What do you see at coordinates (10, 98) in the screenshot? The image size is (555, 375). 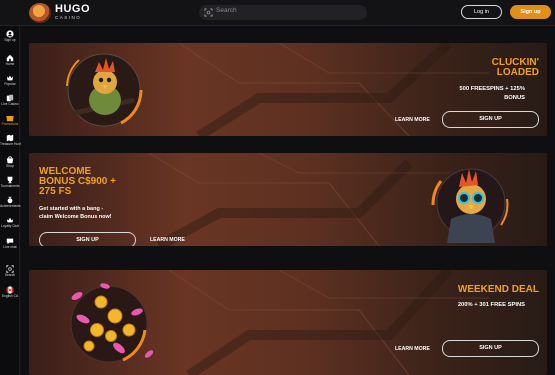 I see `cards-icon` at bounding box center [10, 98].